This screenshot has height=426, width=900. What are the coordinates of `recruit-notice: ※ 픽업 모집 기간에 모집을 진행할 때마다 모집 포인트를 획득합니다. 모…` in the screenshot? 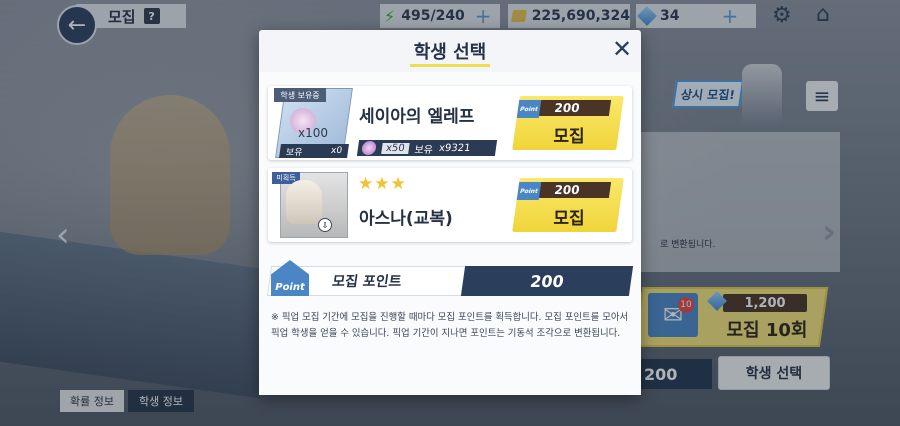 It's located at (450, 325).